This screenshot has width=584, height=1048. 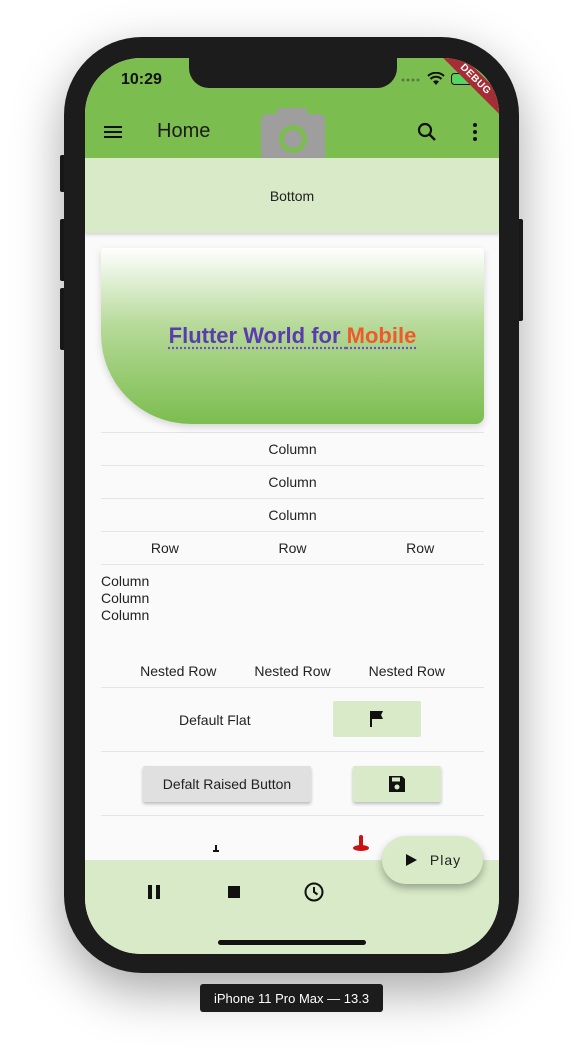 I want to click on notch, so click(x=293, y=73).